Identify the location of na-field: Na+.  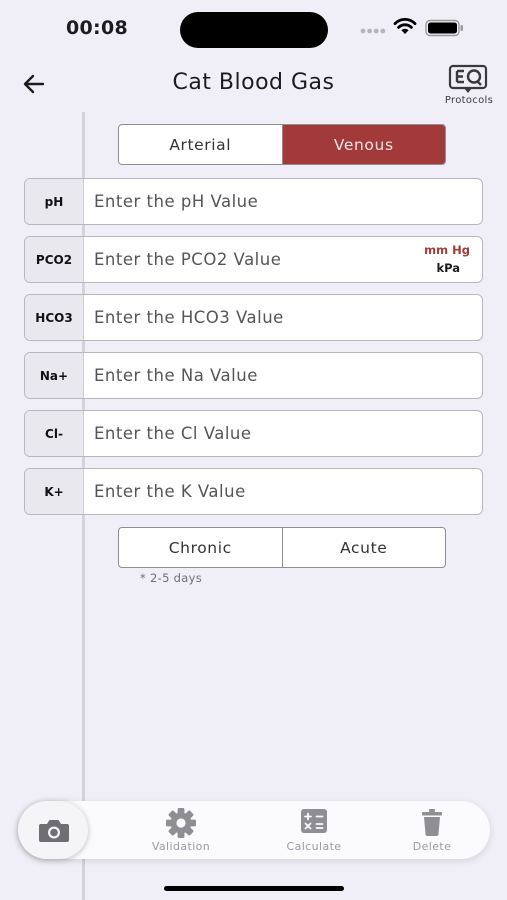
(253, 375).